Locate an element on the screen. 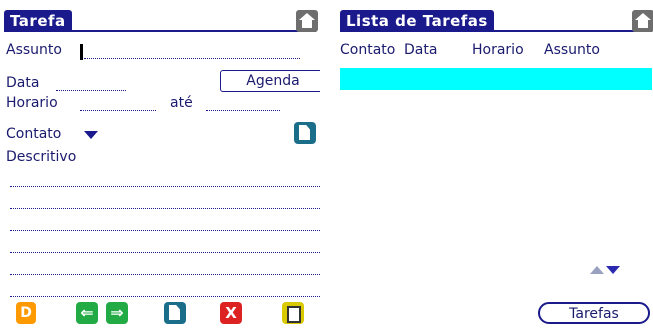 The image size is (653, 329). horario-end-input is located at coordinates (243, 110).